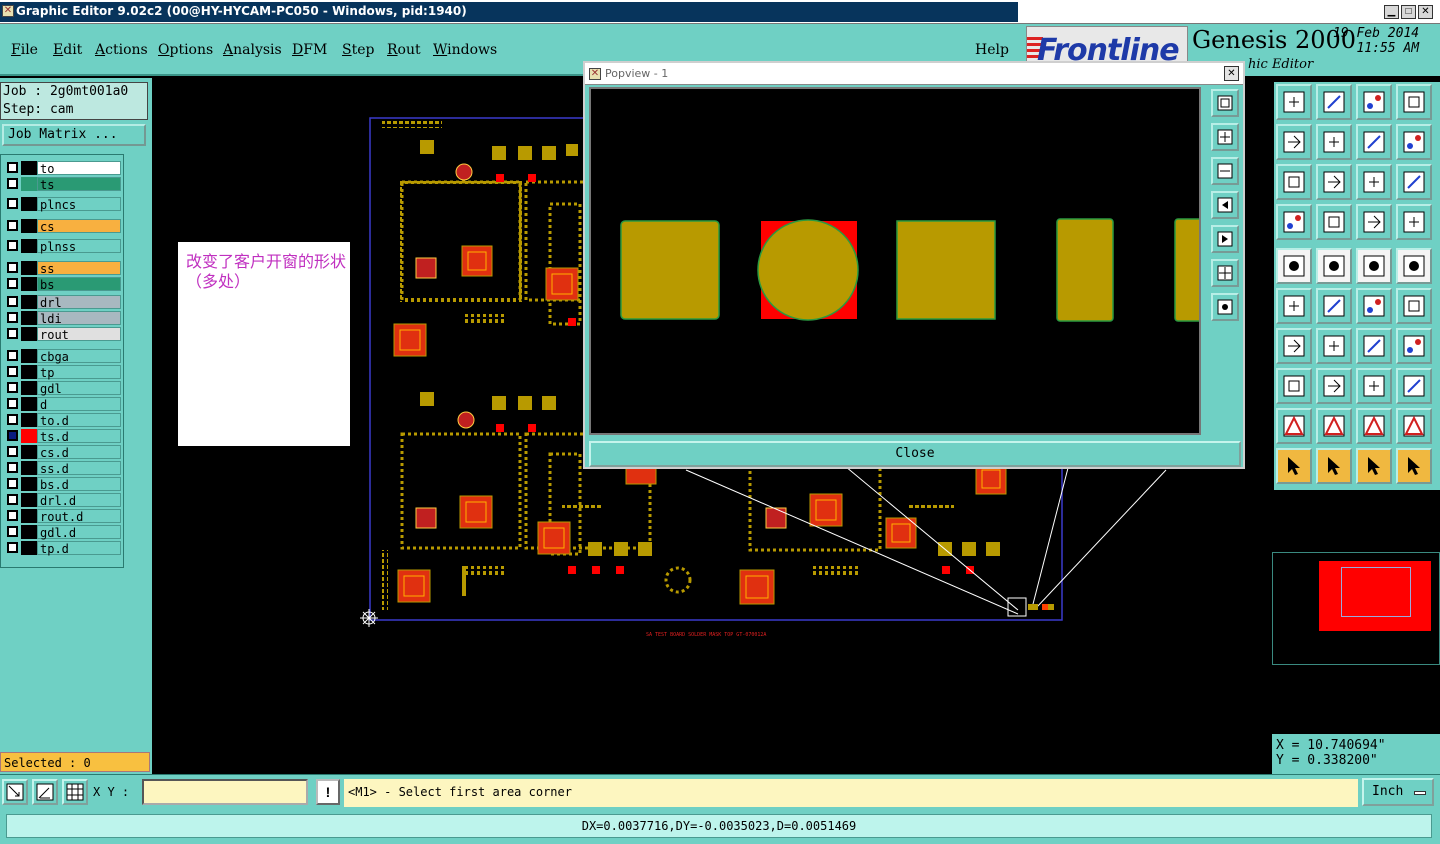 The height and width of the screenshot is (844, 1440). I want to click on grid-tool-button, so click(1334, 222).